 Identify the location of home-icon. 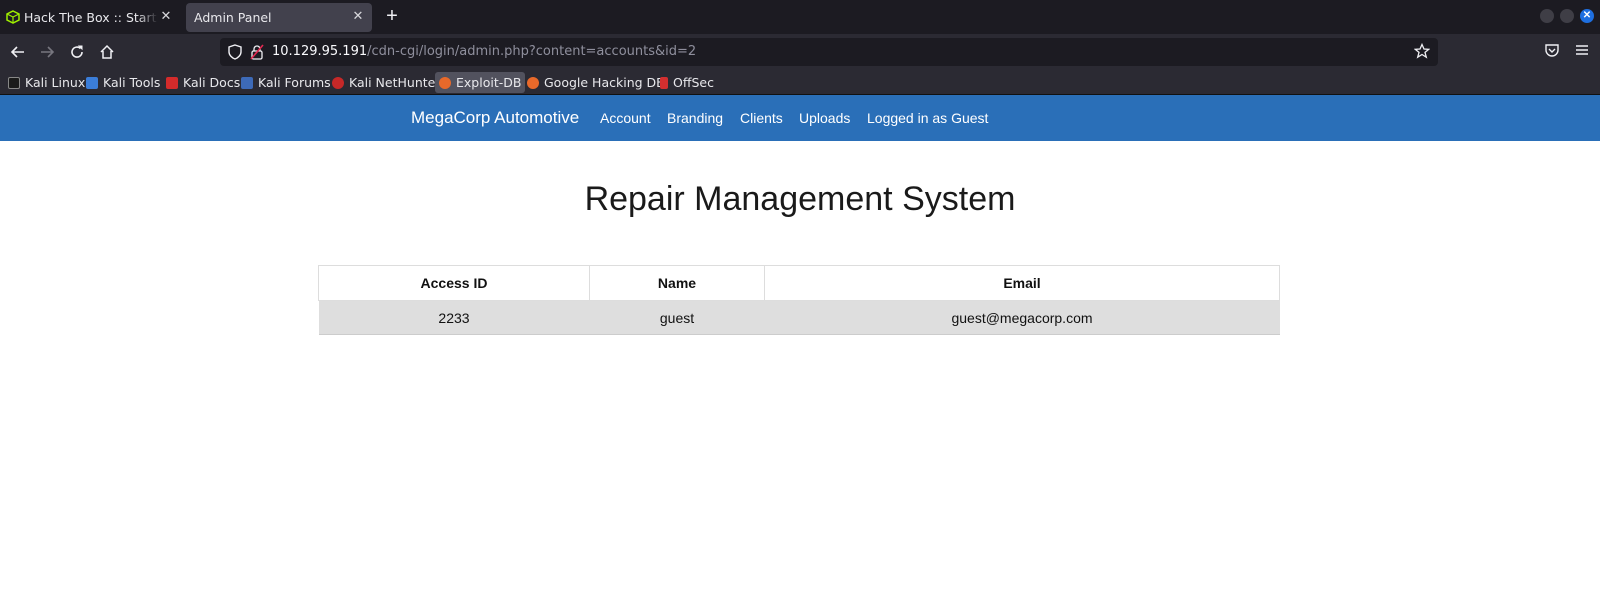
(107, 52).